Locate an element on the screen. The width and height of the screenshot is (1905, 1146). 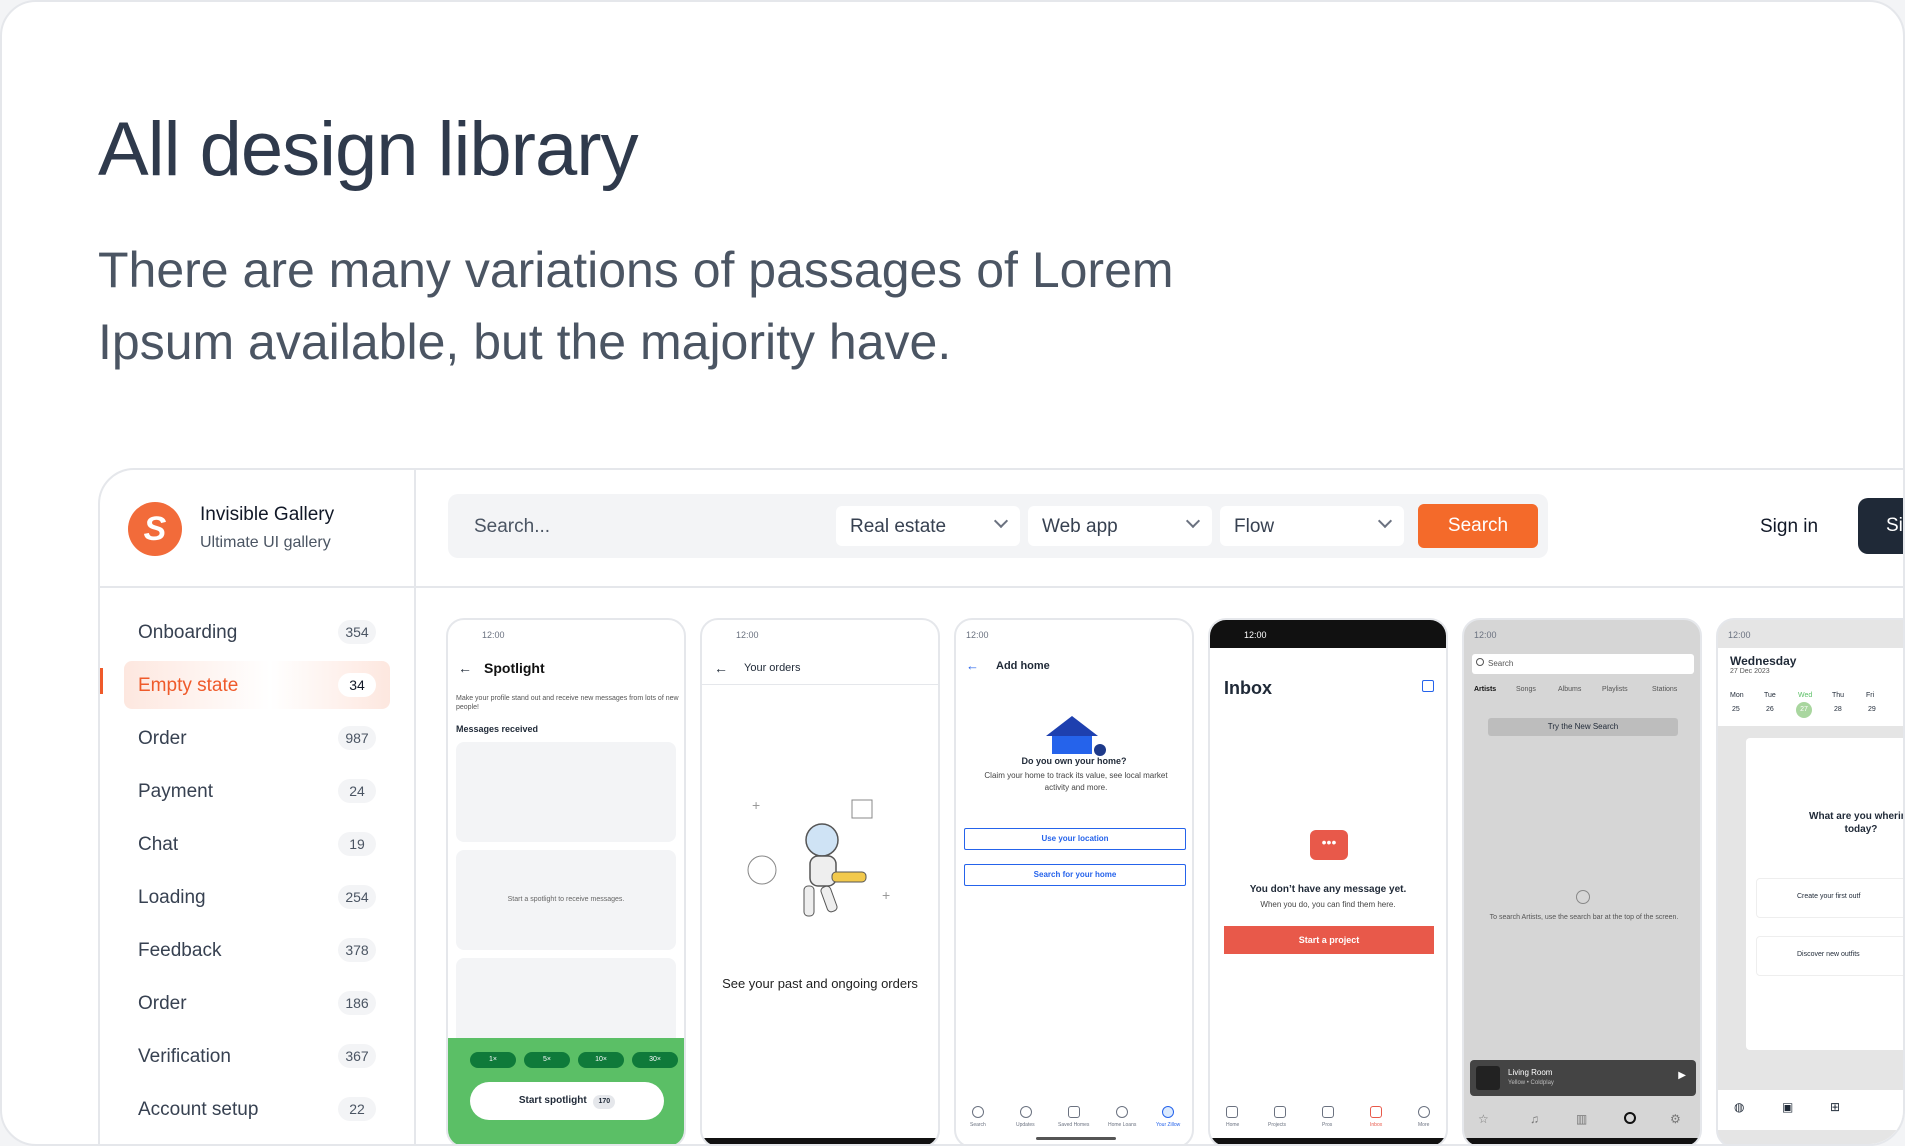
tab-albums: Albums is located at coordinates (1569, 689).